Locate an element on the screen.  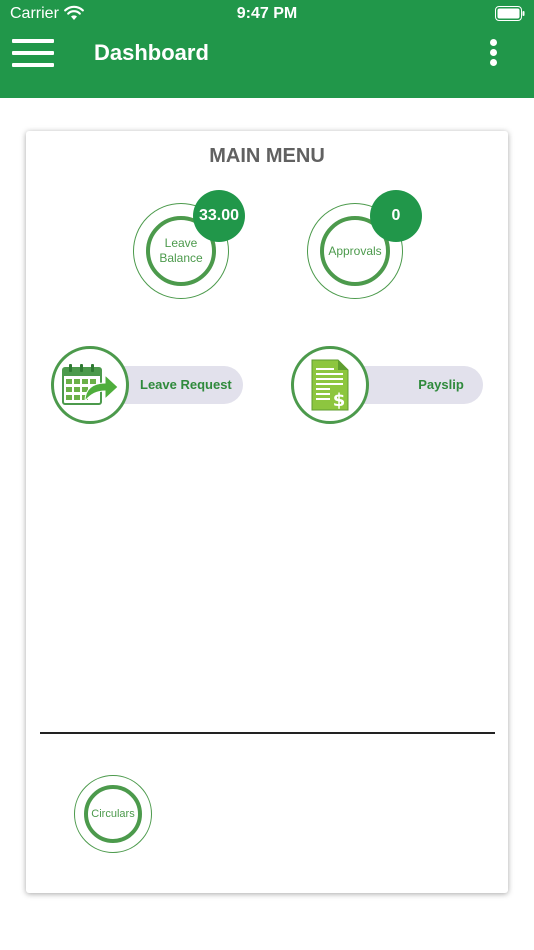
main-menu-title: MAIN MENU is located at coordinates (267, 156).